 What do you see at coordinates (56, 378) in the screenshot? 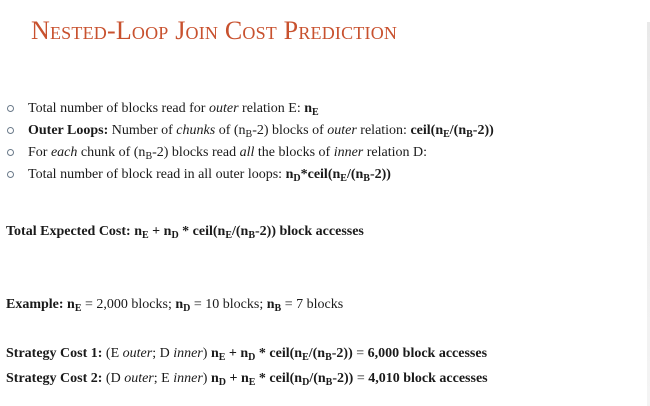
I see `text-run: Strategy Cost 2:` at bounding box center [56, 378].